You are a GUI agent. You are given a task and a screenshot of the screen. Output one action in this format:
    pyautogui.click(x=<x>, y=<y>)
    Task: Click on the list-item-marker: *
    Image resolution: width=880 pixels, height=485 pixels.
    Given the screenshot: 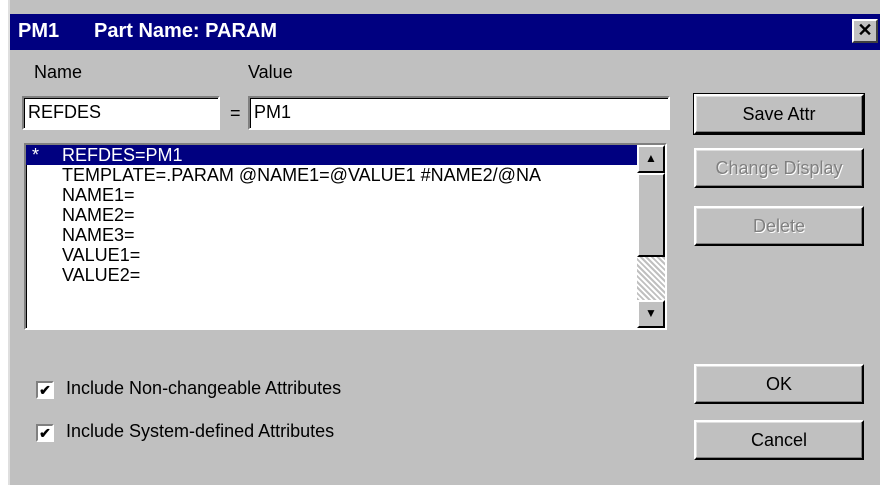 What is the action you would take?
    pyautogui.click(x=36, y=155)
    